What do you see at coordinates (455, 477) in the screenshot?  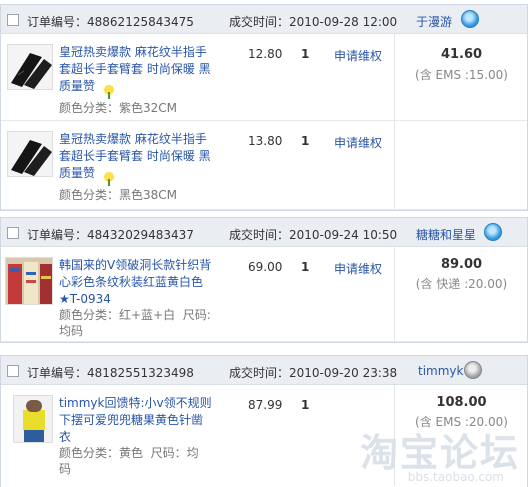 I see `watermark-url: bbs.taobao.com` at bounding box center [455, 477].